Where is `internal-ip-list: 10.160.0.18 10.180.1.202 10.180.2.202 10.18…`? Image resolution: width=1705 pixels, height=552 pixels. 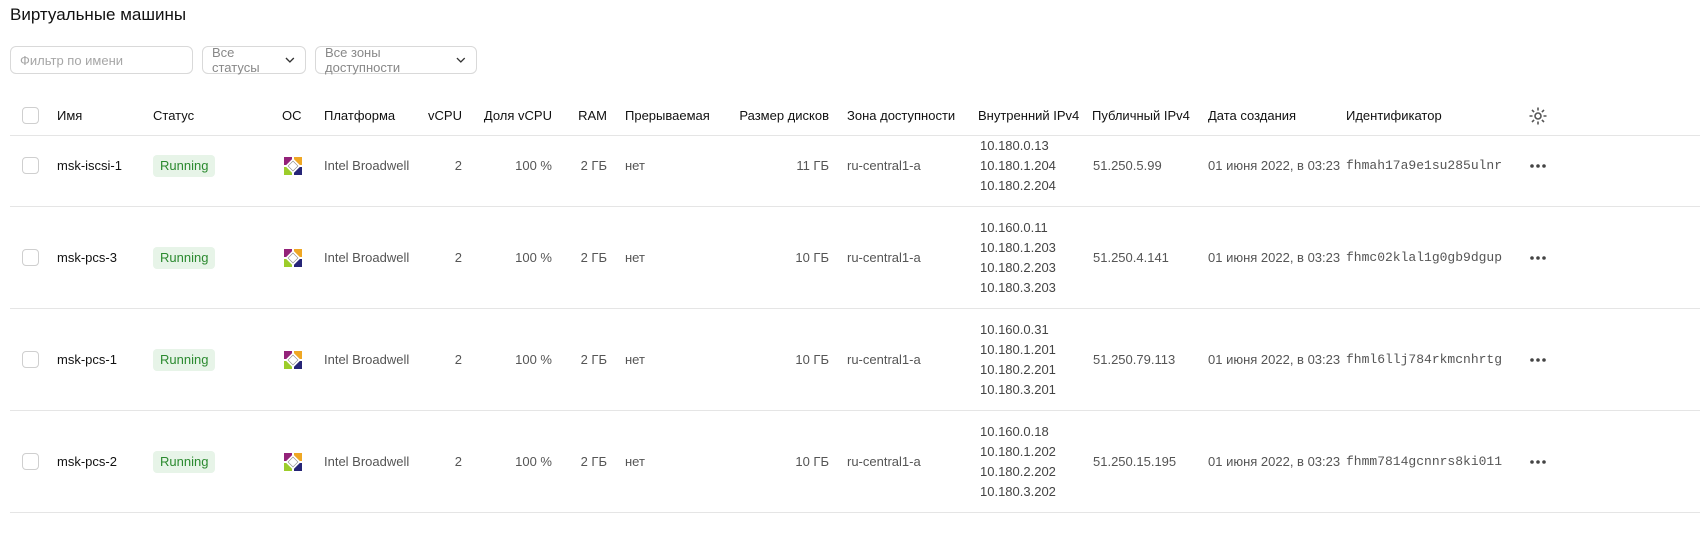 internal-ip-list: 10.160.0.18 10.180.1.202 10.180.2.202 10.18… is located at coordinates (1018, 462).